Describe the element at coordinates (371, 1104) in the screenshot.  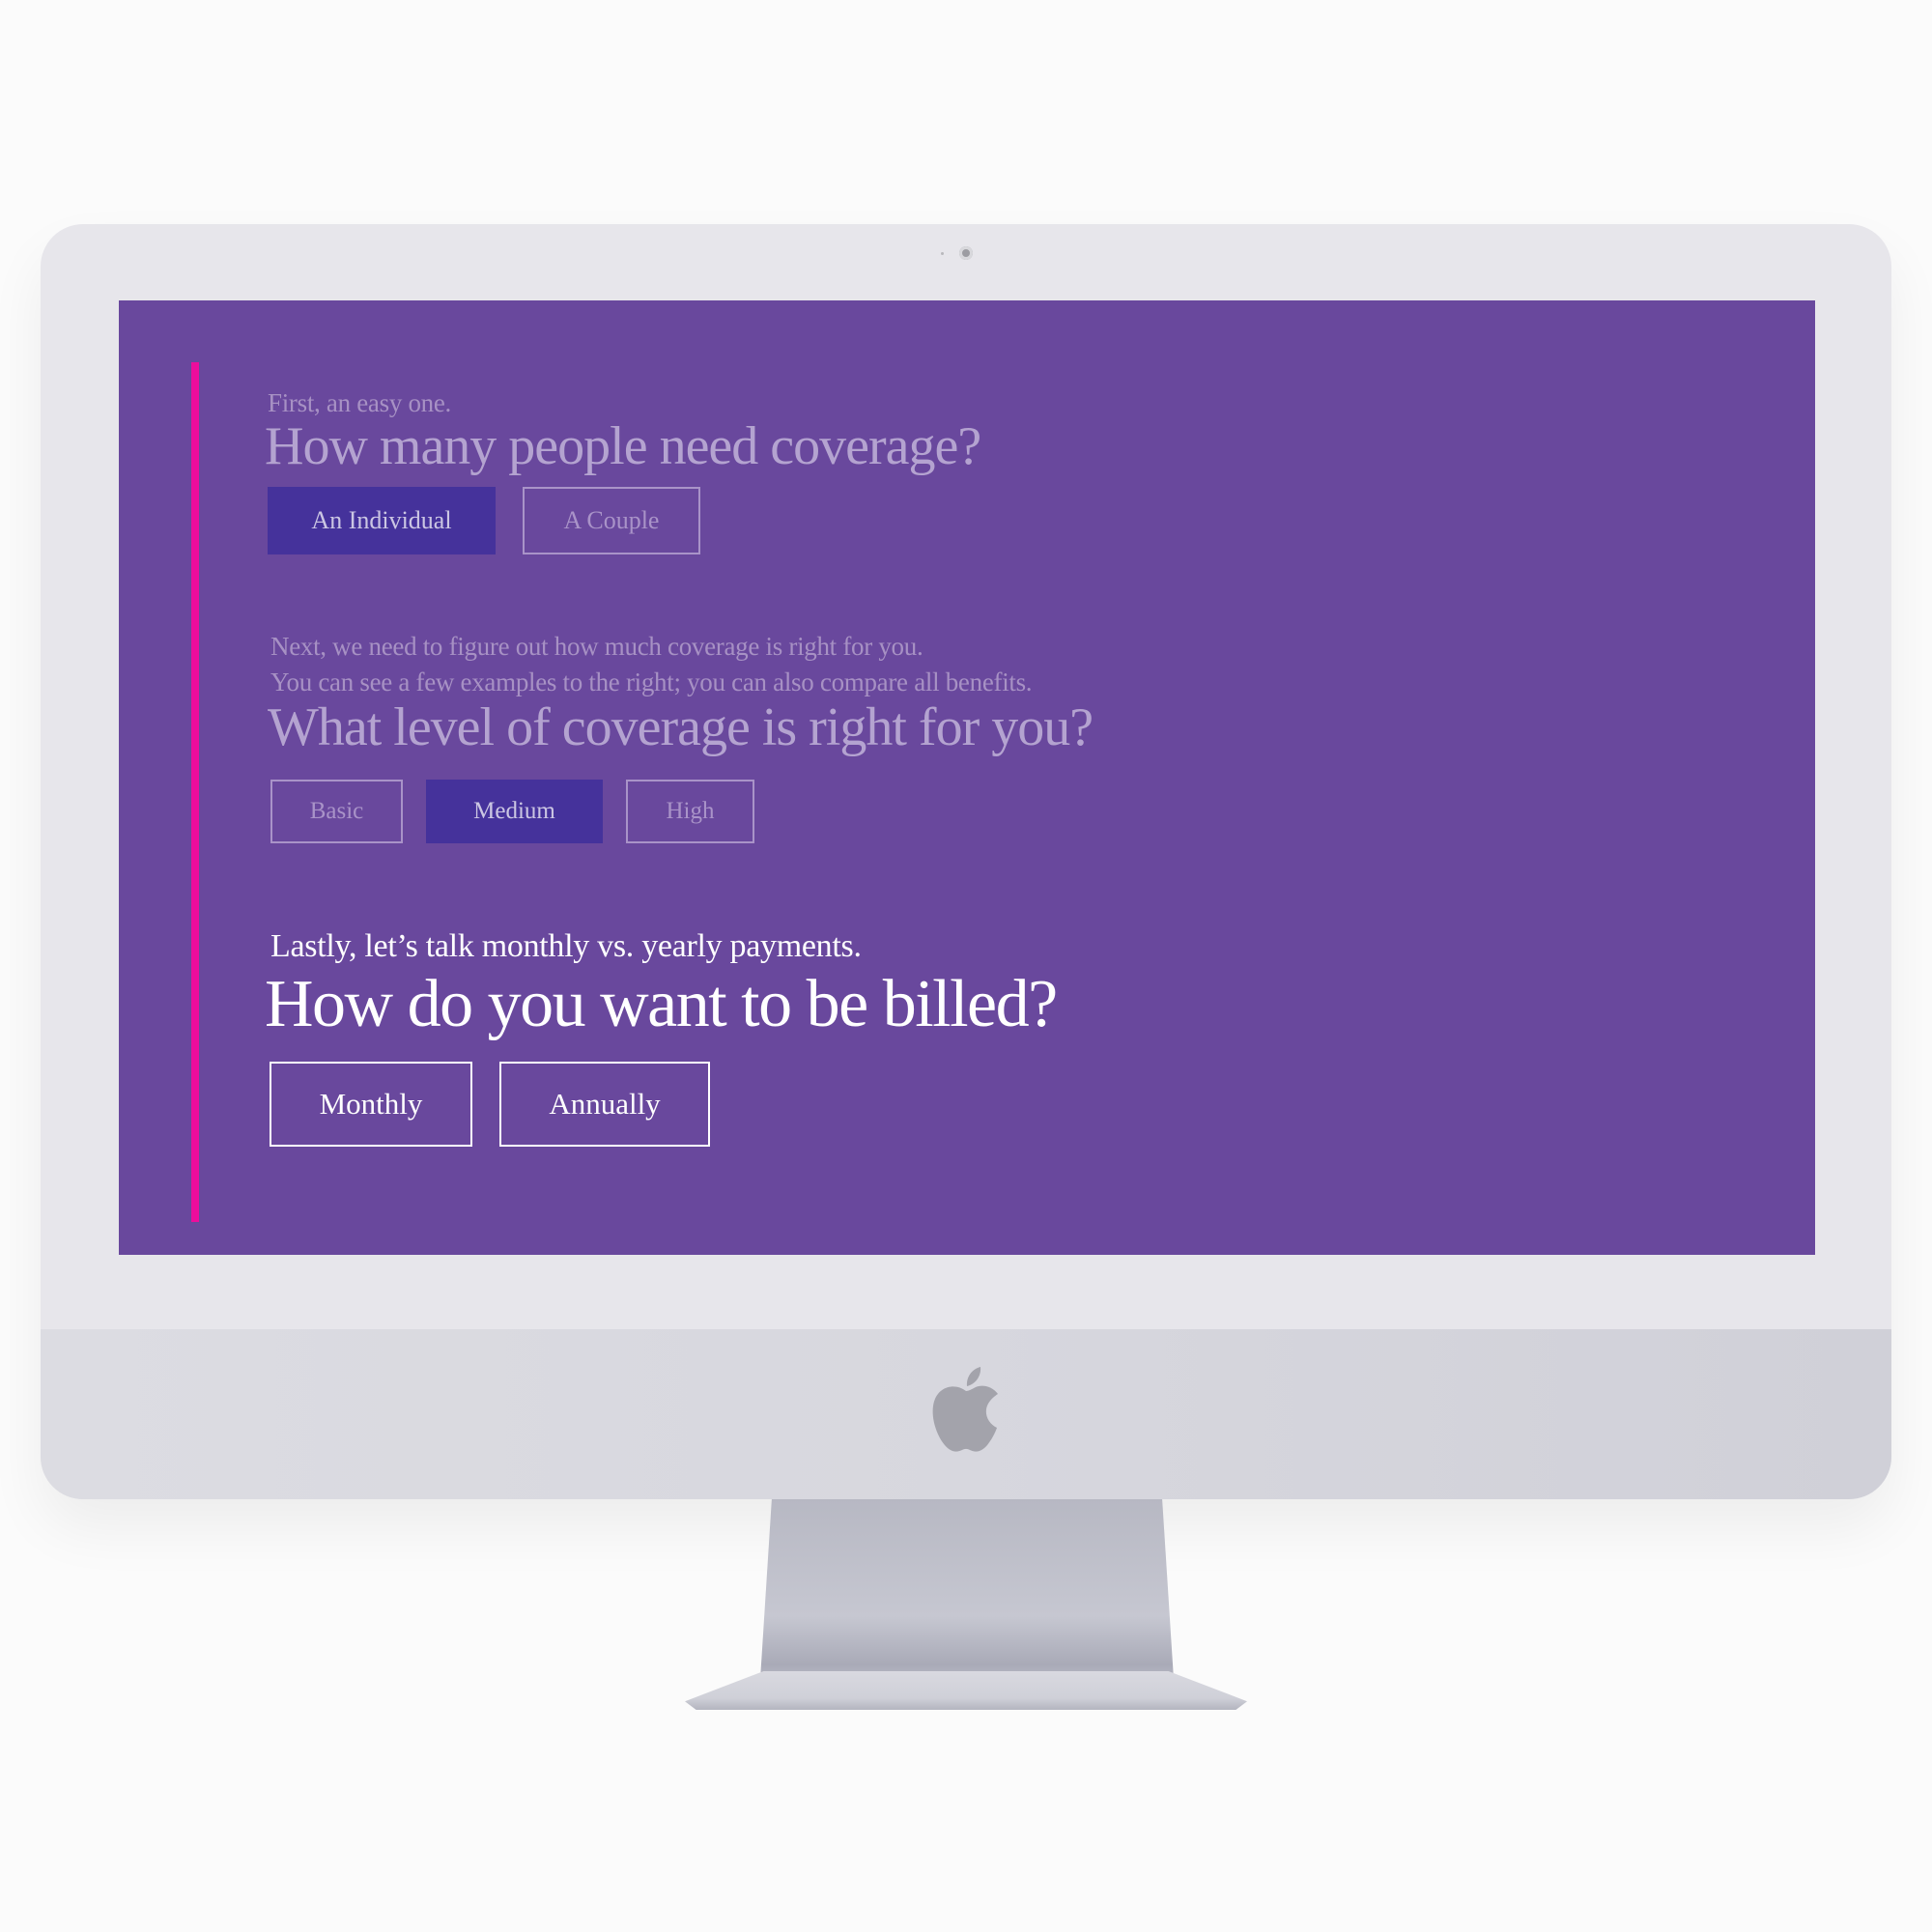
I see `option-monthly-button: Monthly` at that location.